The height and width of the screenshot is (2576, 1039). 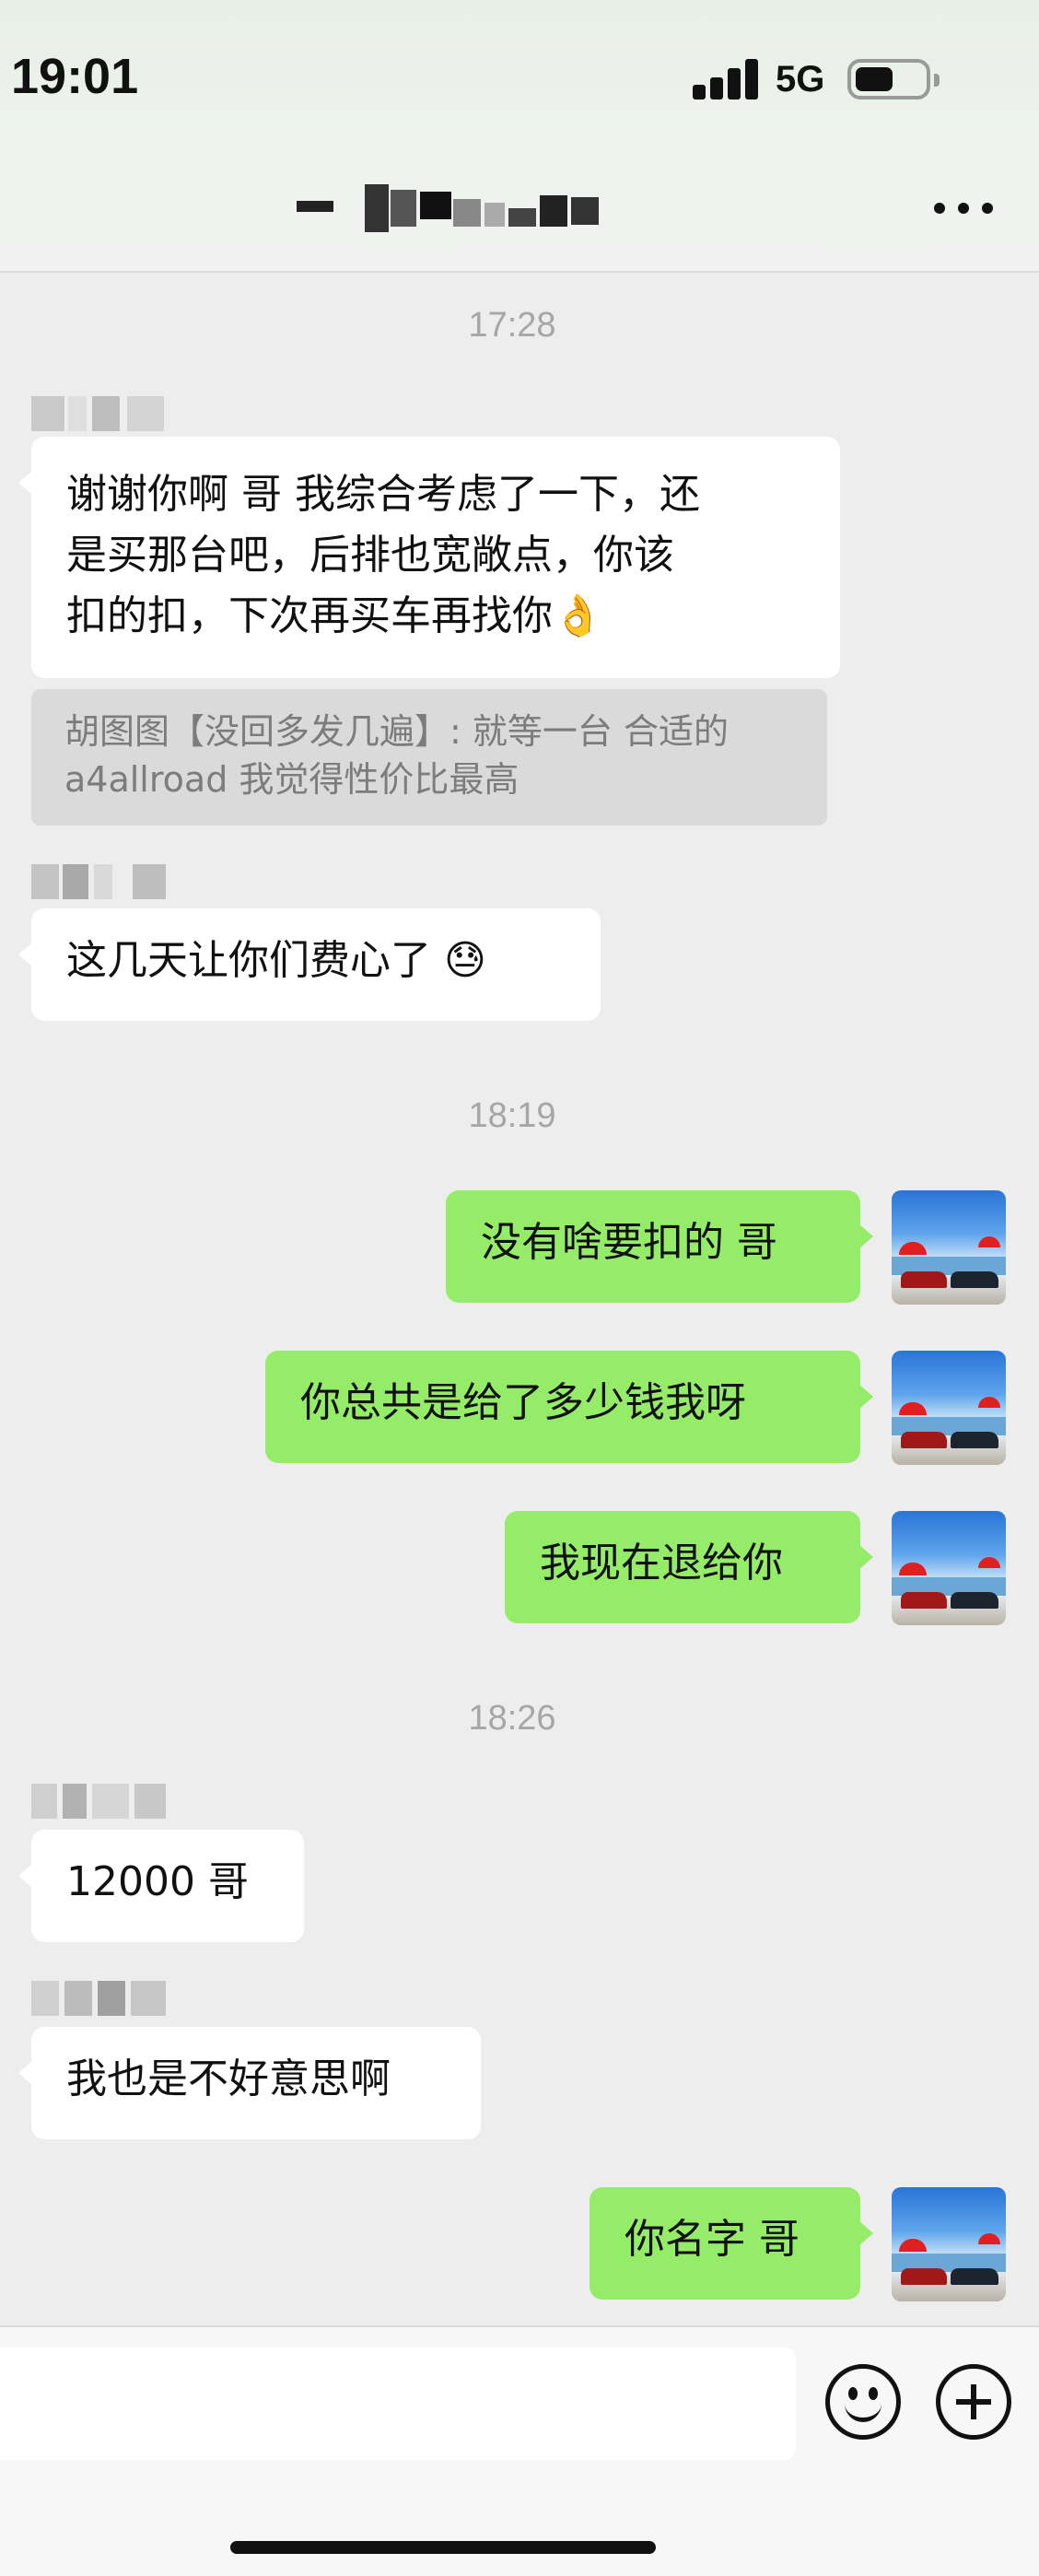 What do you see at coordinates (974, 2402) in the screenshot?
I see `plus-circle-icon` at bounding box center [974, 2402].